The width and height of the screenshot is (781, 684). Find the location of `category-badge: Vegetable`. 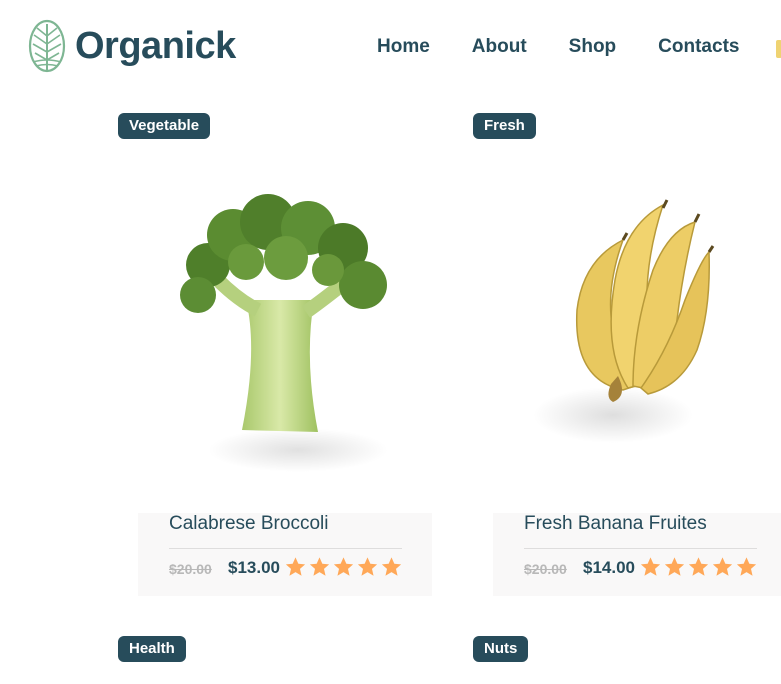

category-badge: Vegetable is located at coordinates (164, 126).